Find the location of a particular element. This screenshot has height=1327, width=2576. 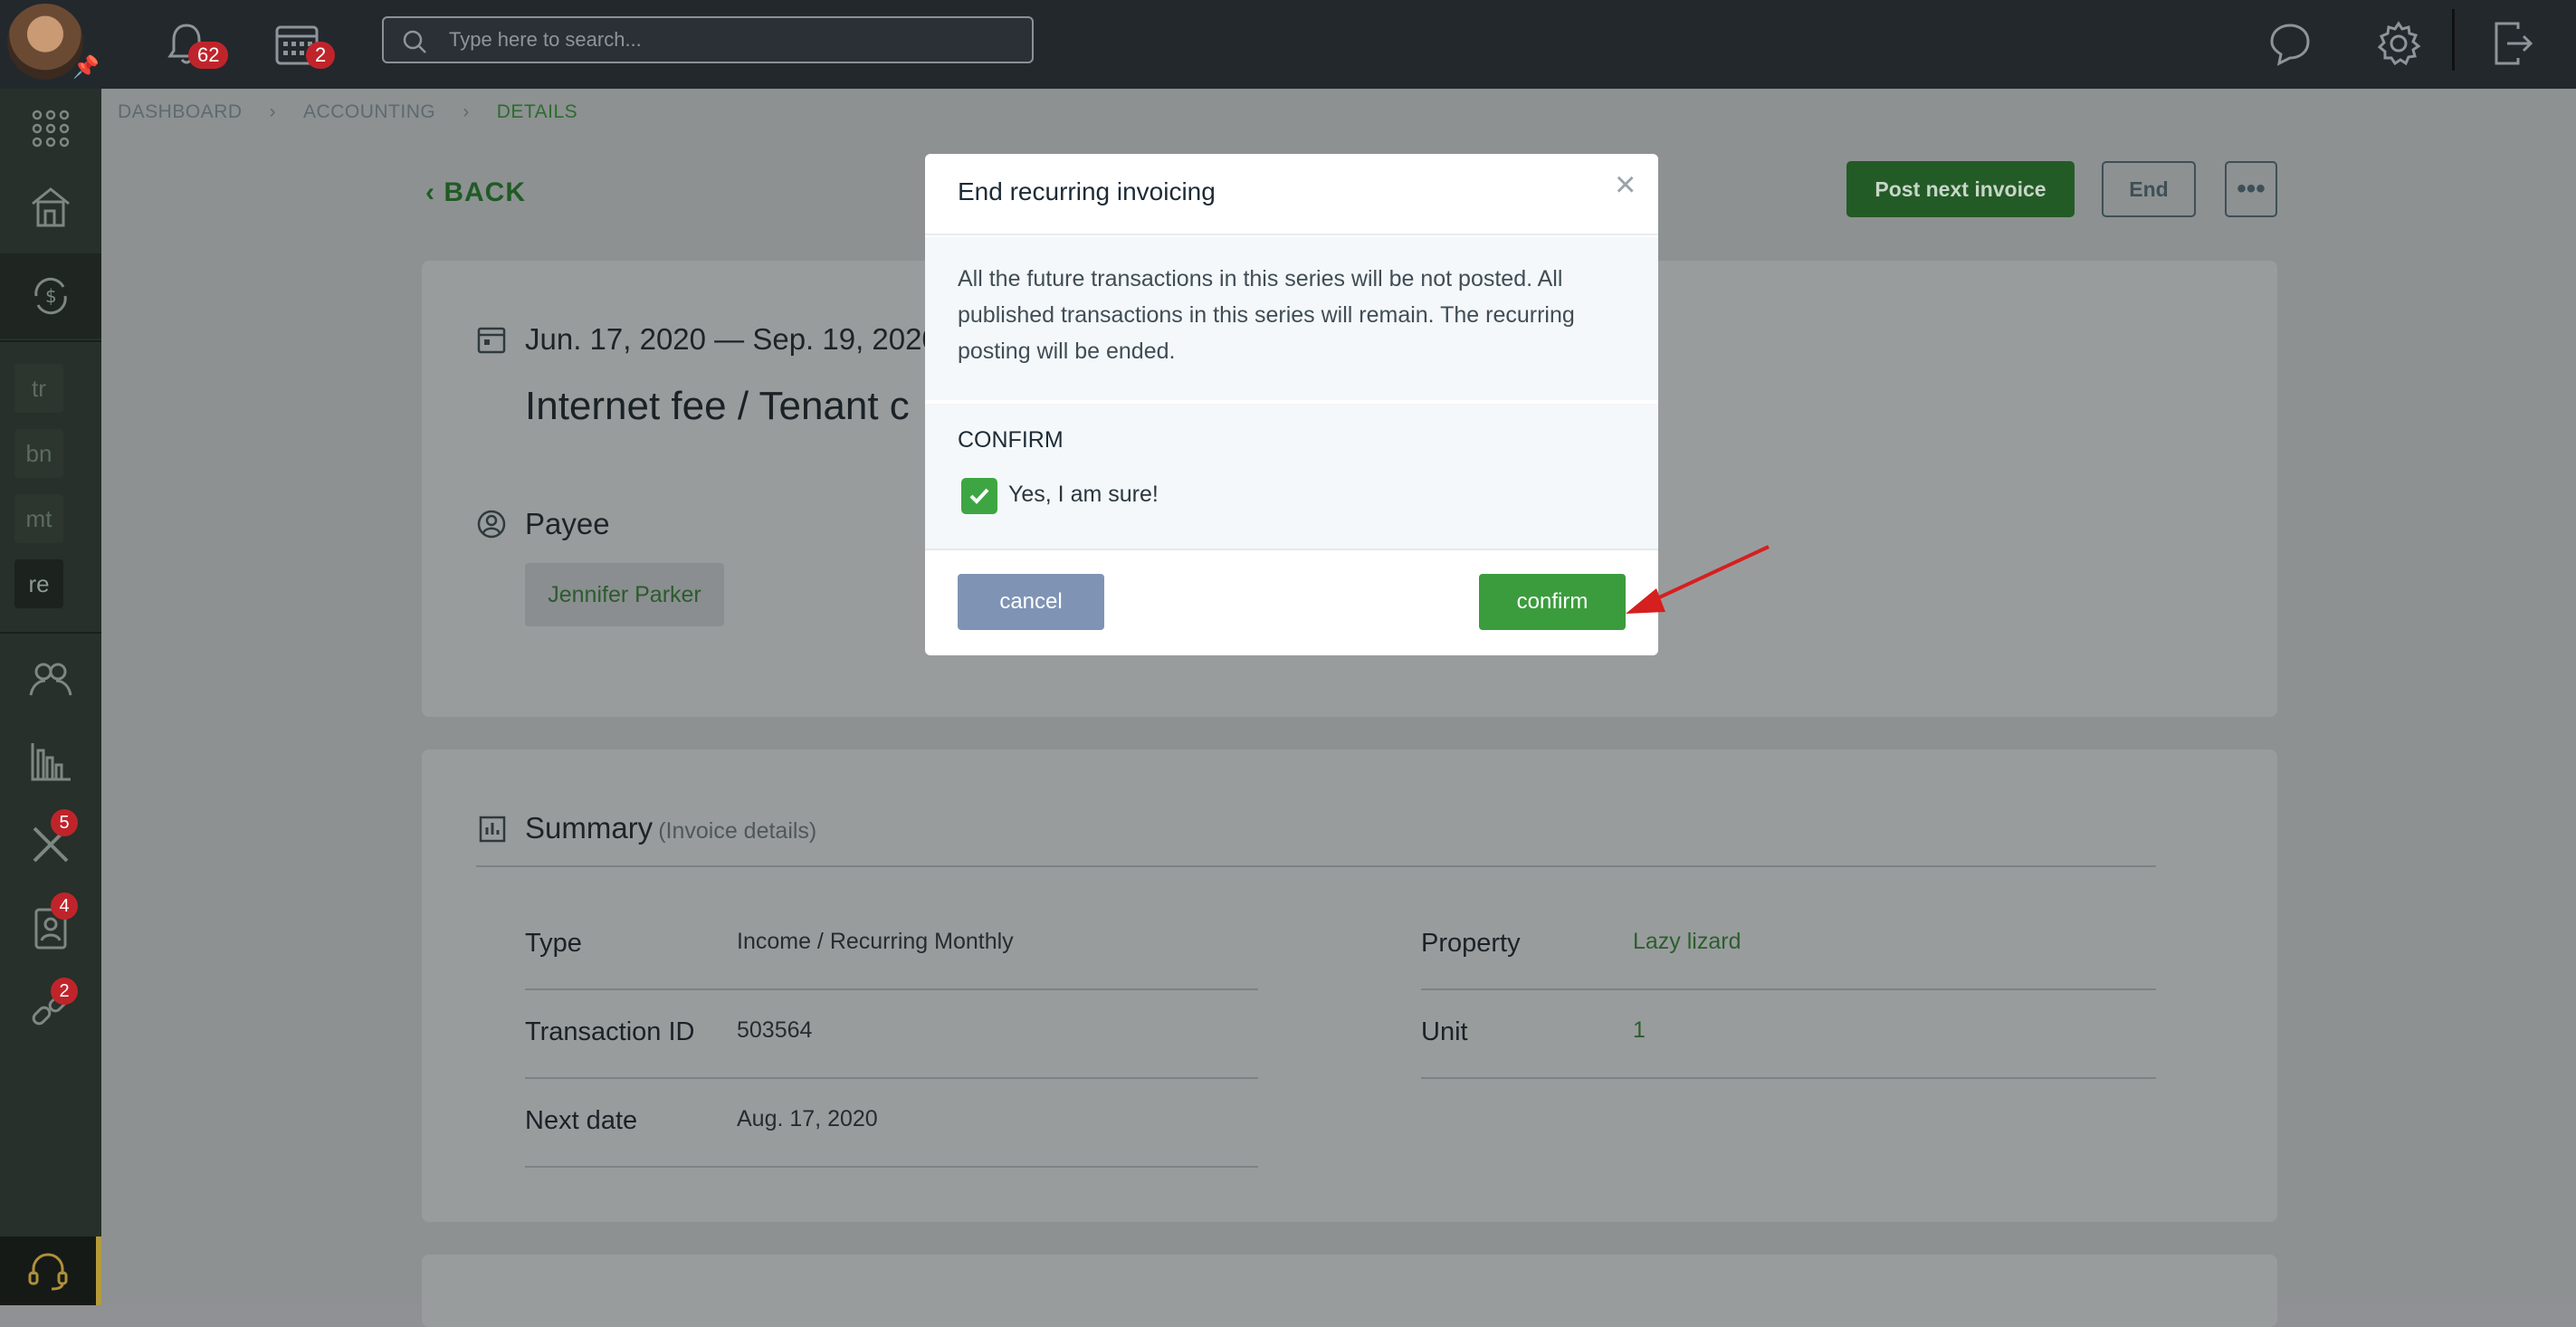

search-input is located at coordinates (728, 39).